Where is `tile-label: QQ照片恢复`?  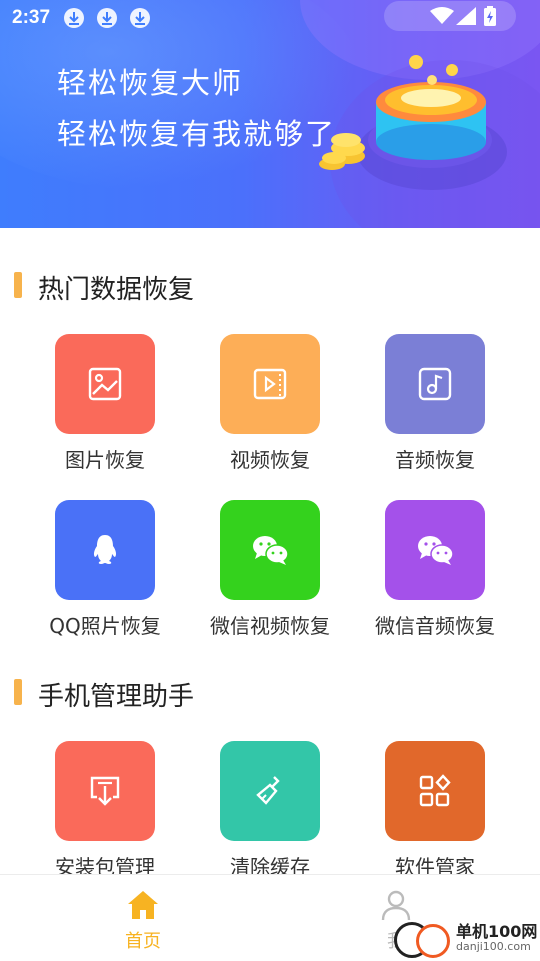 tile-label: QQ照片恢复 is located at coordinates (105, 626).